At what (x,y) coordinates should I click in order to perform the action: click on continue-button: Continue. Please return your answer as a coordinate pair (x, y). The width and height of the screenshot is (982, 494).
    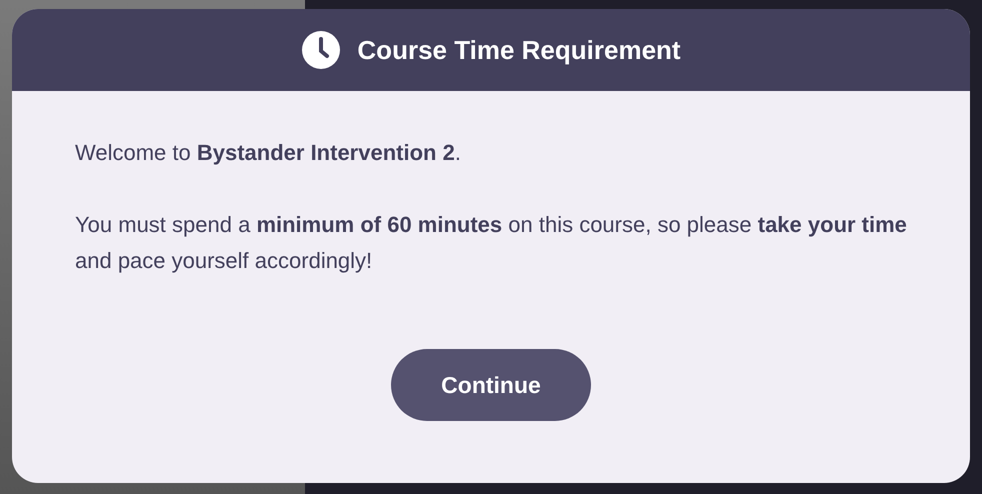
    Looking at the image, I should click on (491, 385).